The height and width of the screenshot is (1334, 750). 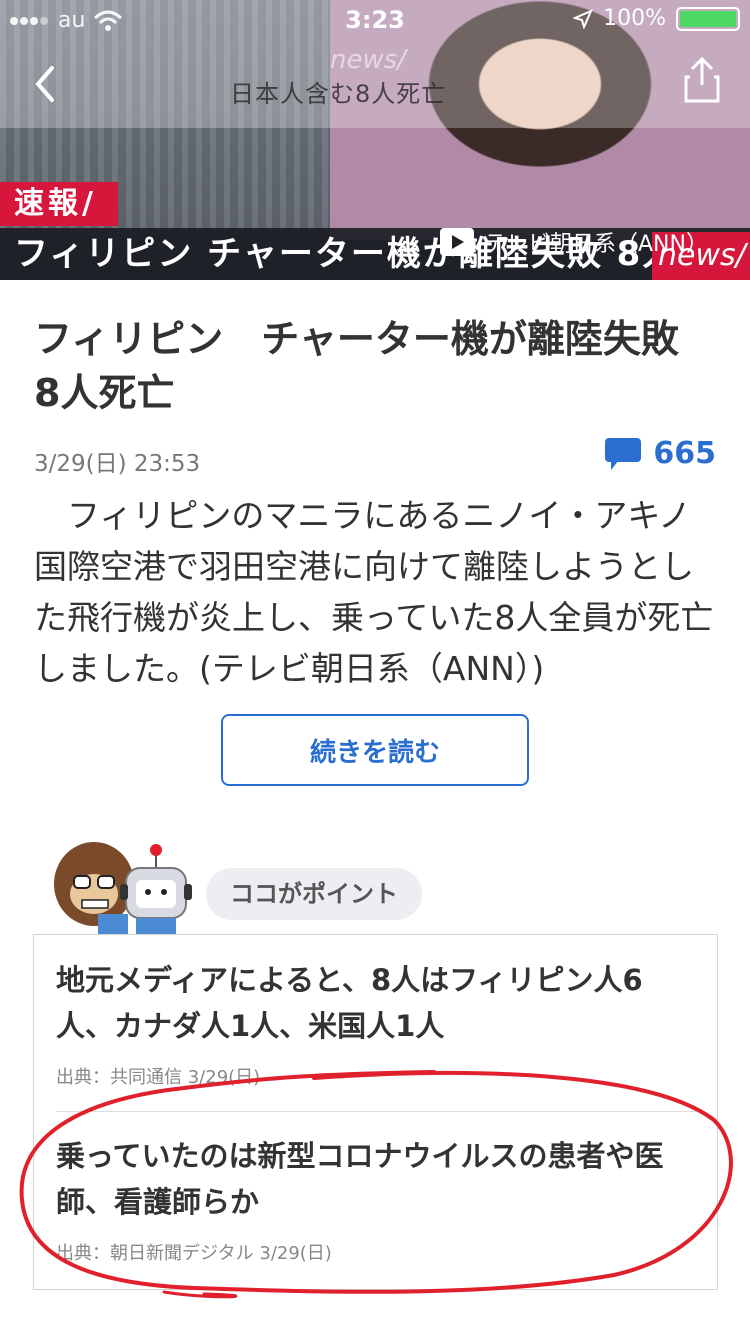 I want to click on point-source: 出典：共同通信 3/29(日), so click(x=158, y=1077).